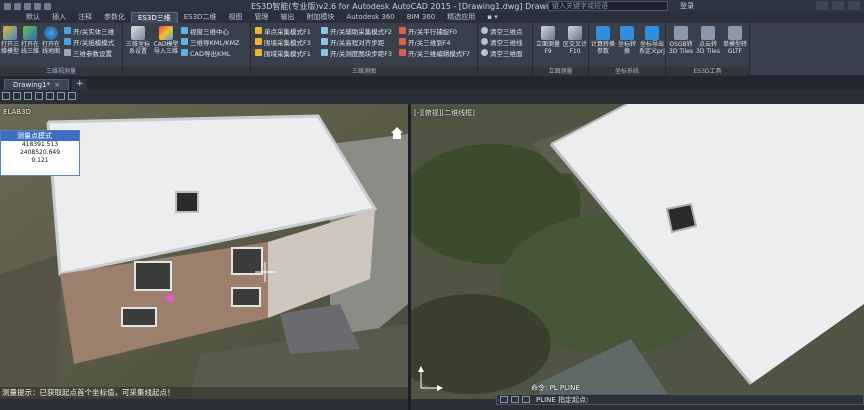 This screenshot has width=864, height=410. What do you see at coordinates (283, 53) in the screenshot?
I see `area-capture-mode: 围域采集模式F1` at bounding box center [283, 53].